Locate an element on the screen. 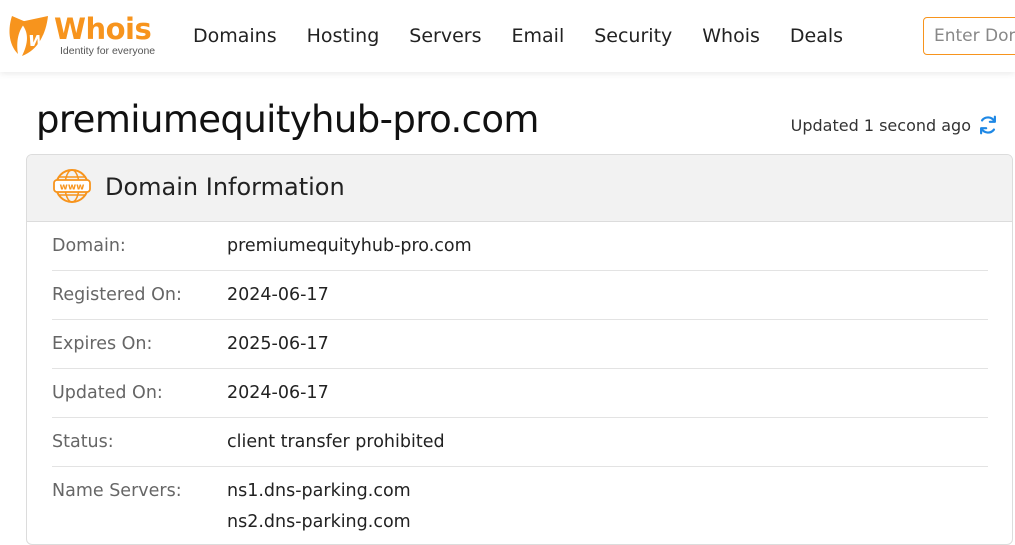  info-label: Updated On: is located at coordinates (107, 393).